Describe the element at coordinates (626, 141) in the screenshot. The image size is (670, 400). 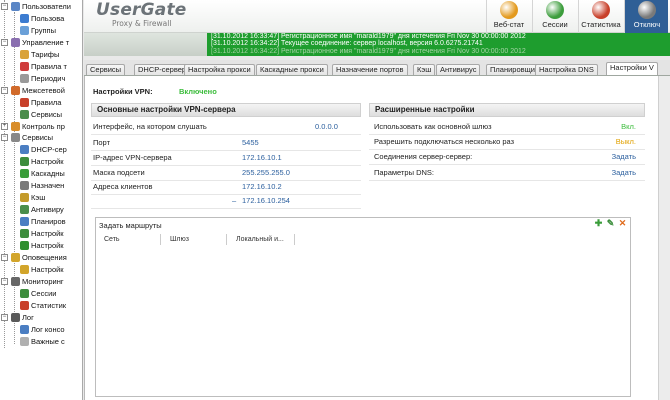
I see `advanced-value: Выкл.` at that location.